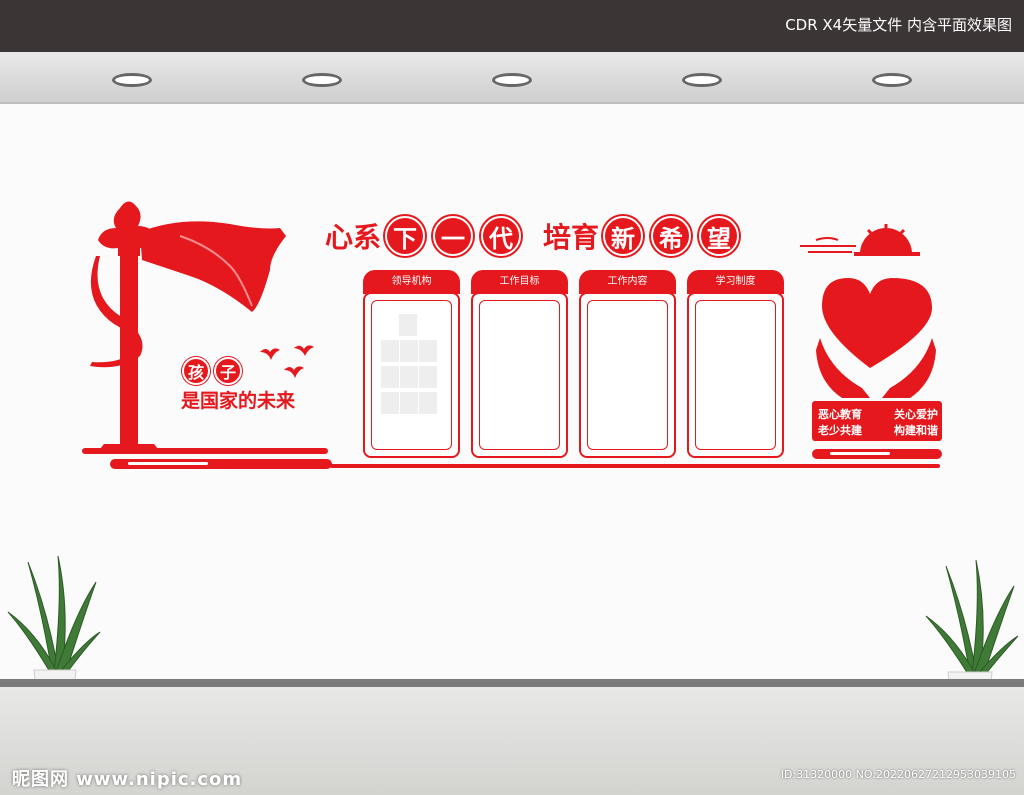 Image resolution: width=1024 pixels, height=795 pixels. Describe the element at coordinates (205, 327) in the screenshot. I see `ornamental-pillar-icon` at that location.